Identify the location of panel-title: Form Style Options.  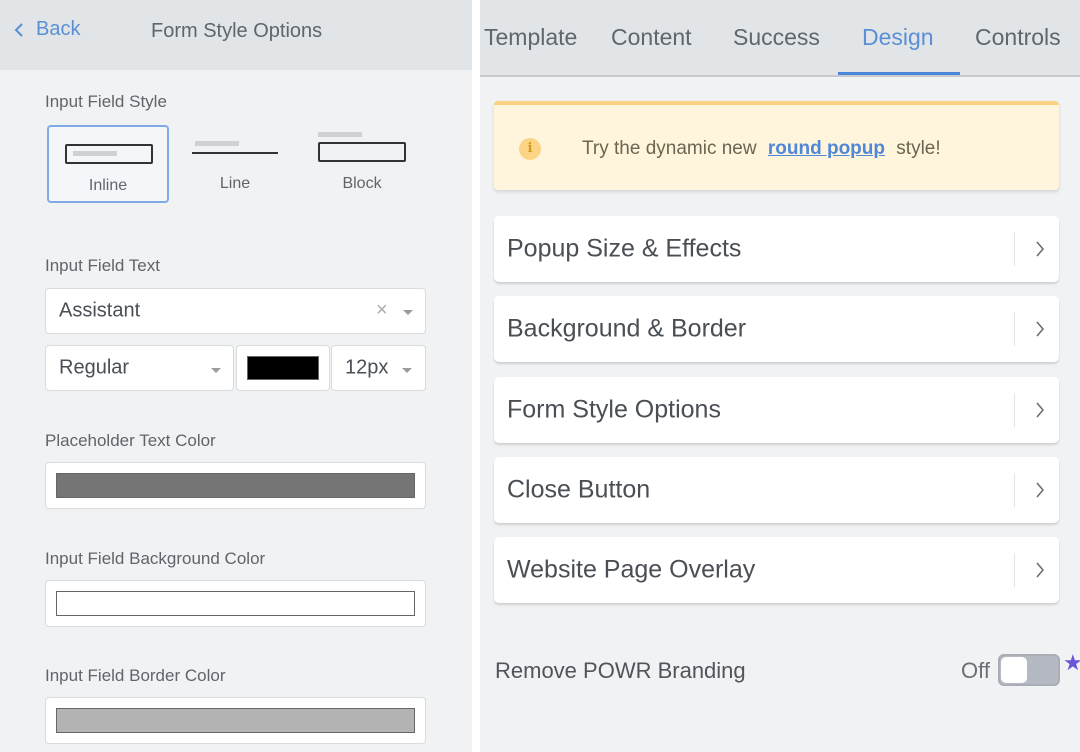
(237, 31).